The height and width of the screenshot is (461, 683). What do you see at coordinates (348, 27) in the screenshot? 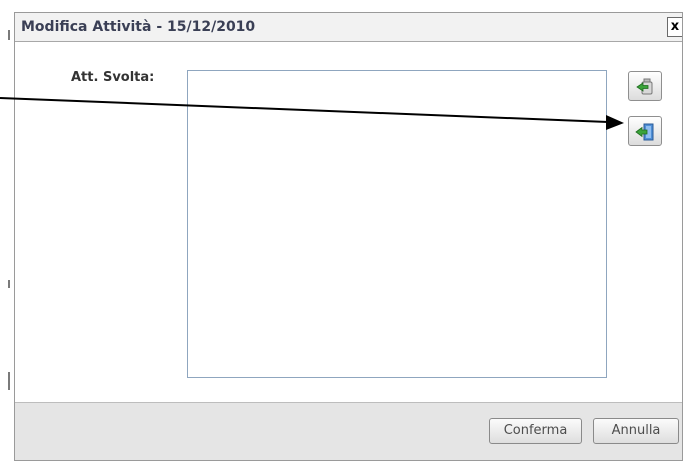
I see `dialog-titlebar: Modifica Attività - 15/12/2010 x` at bounding box center [348, 27].